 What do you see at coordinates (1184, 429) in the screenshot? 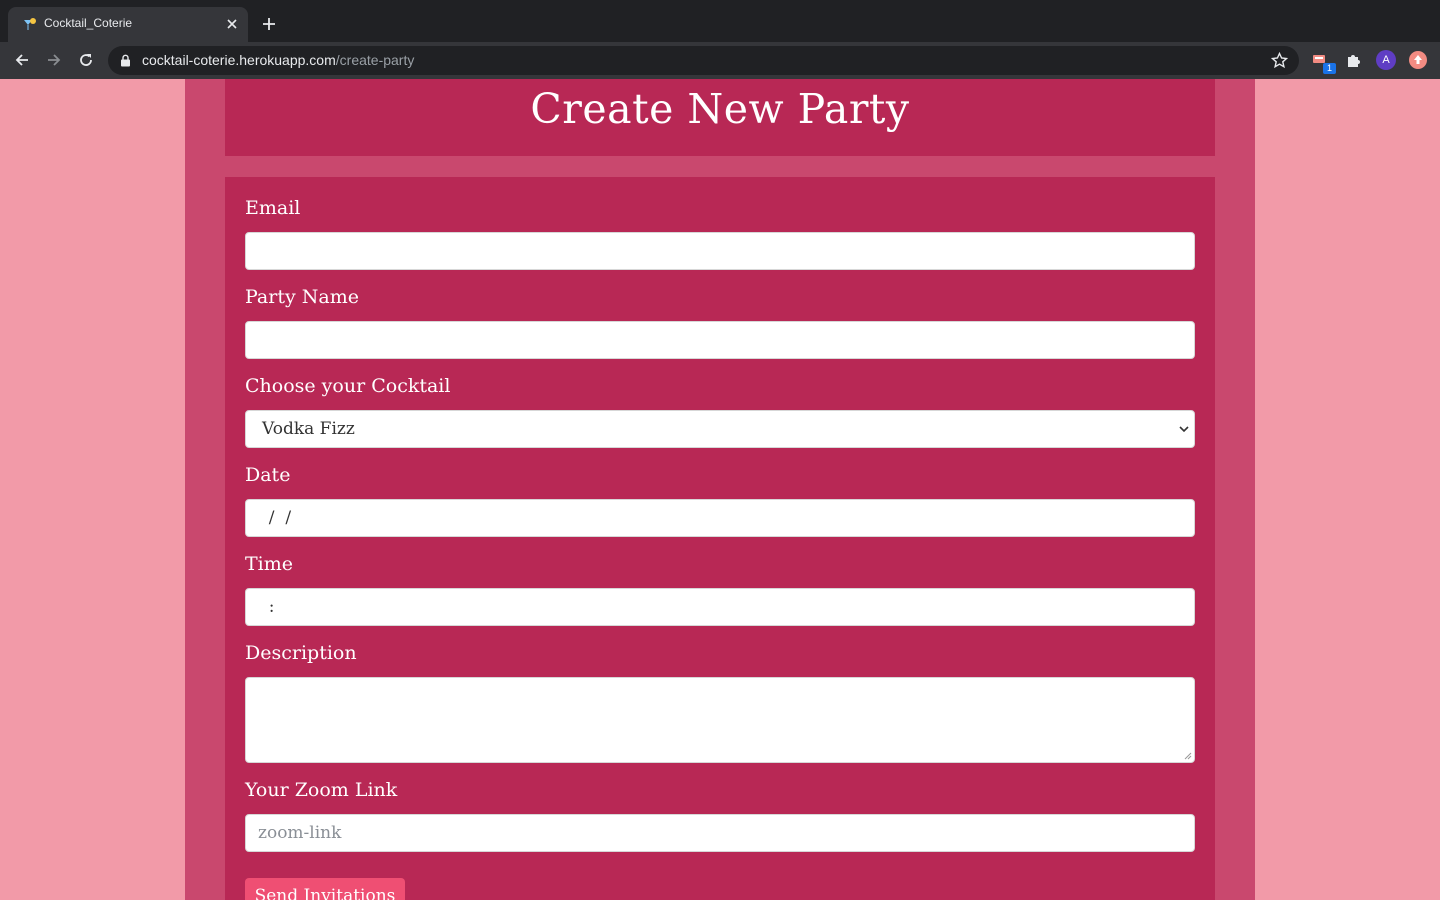
I see `chevron-down-icon` at bounding box center [1184, 429].